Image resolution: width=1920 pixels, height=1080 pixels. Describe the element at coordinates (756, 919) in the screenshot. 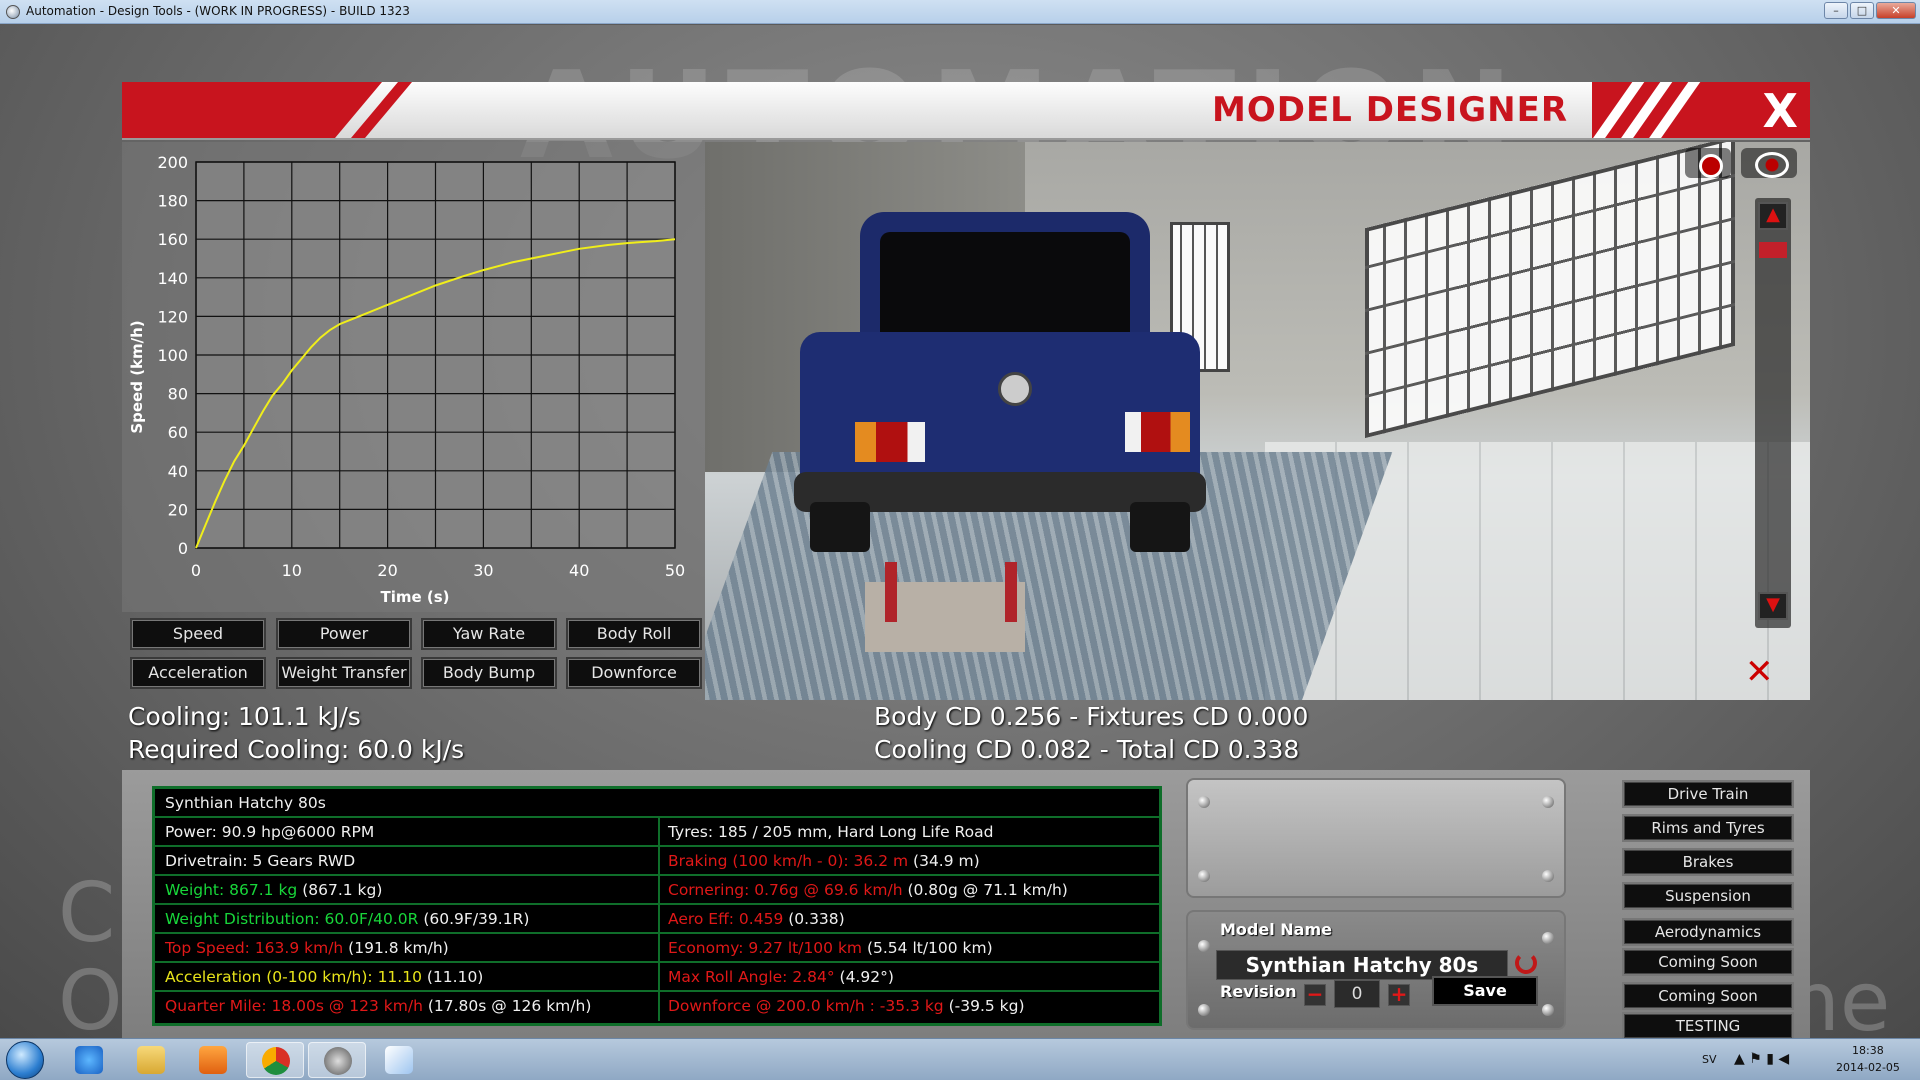

I see `aero-efficiency-stat: Aero Eff: 0.459 (0.338)` at that location.